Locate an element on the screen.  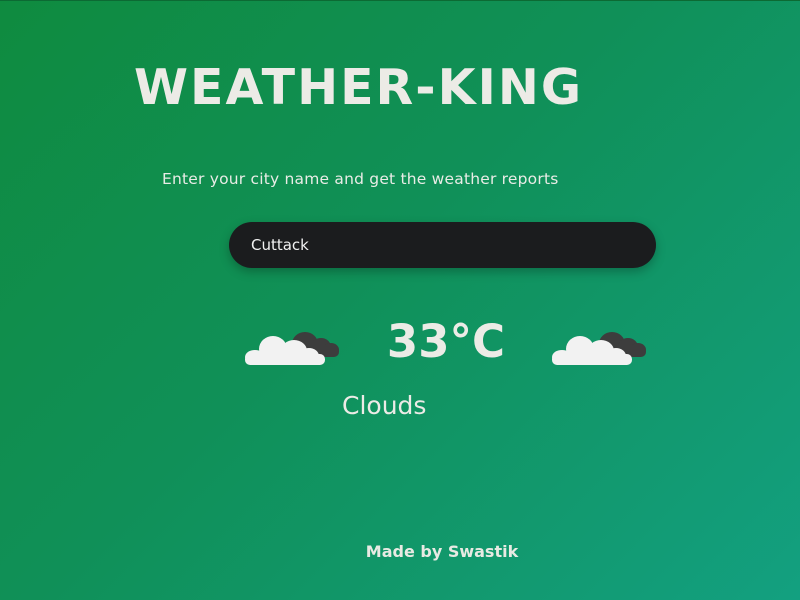
top-border is located at coordinates (400, 0).